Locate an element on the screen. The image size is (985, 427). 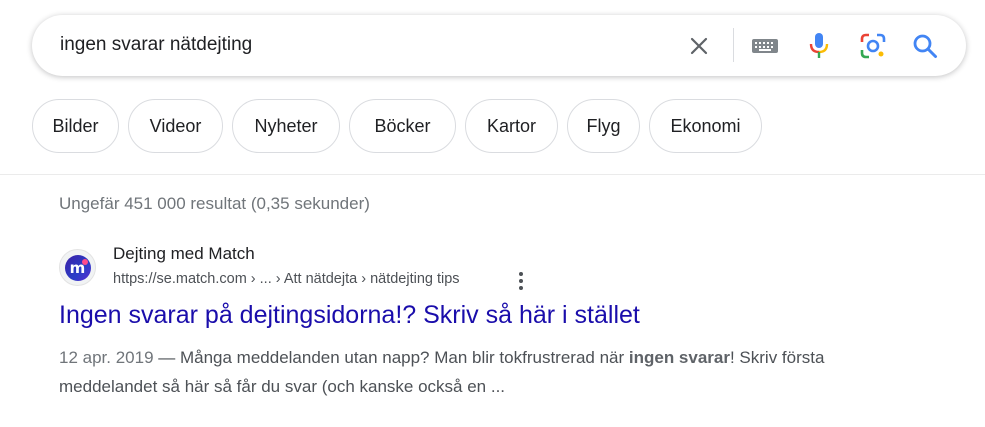
match-logo-icon: m is located at coordinates (77, 267).